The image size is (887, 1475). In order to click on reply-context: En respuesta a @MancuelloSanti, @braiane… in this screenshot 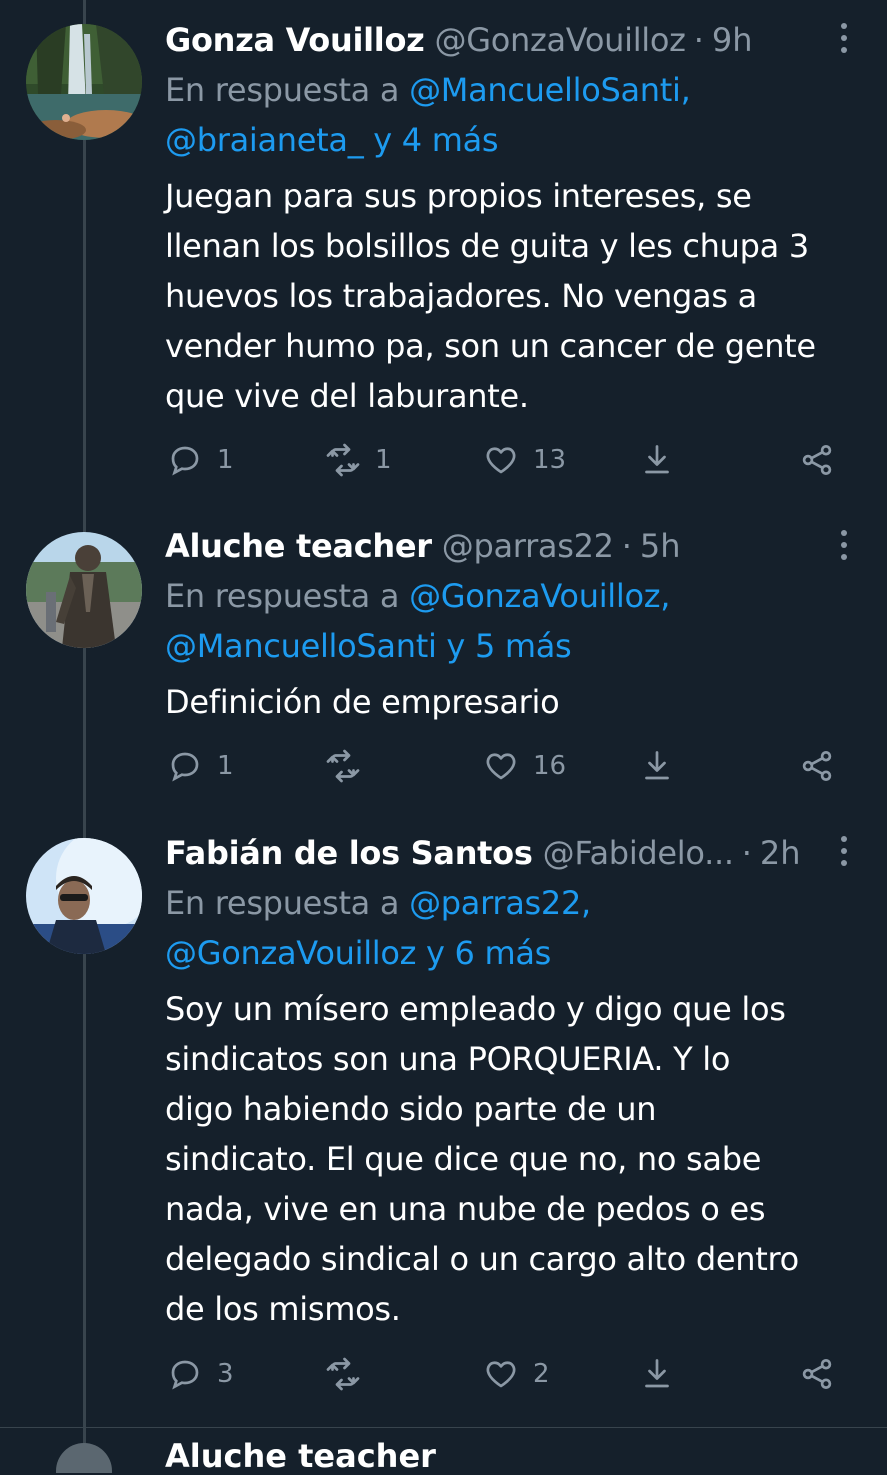, I will do `click(515, 115)`.